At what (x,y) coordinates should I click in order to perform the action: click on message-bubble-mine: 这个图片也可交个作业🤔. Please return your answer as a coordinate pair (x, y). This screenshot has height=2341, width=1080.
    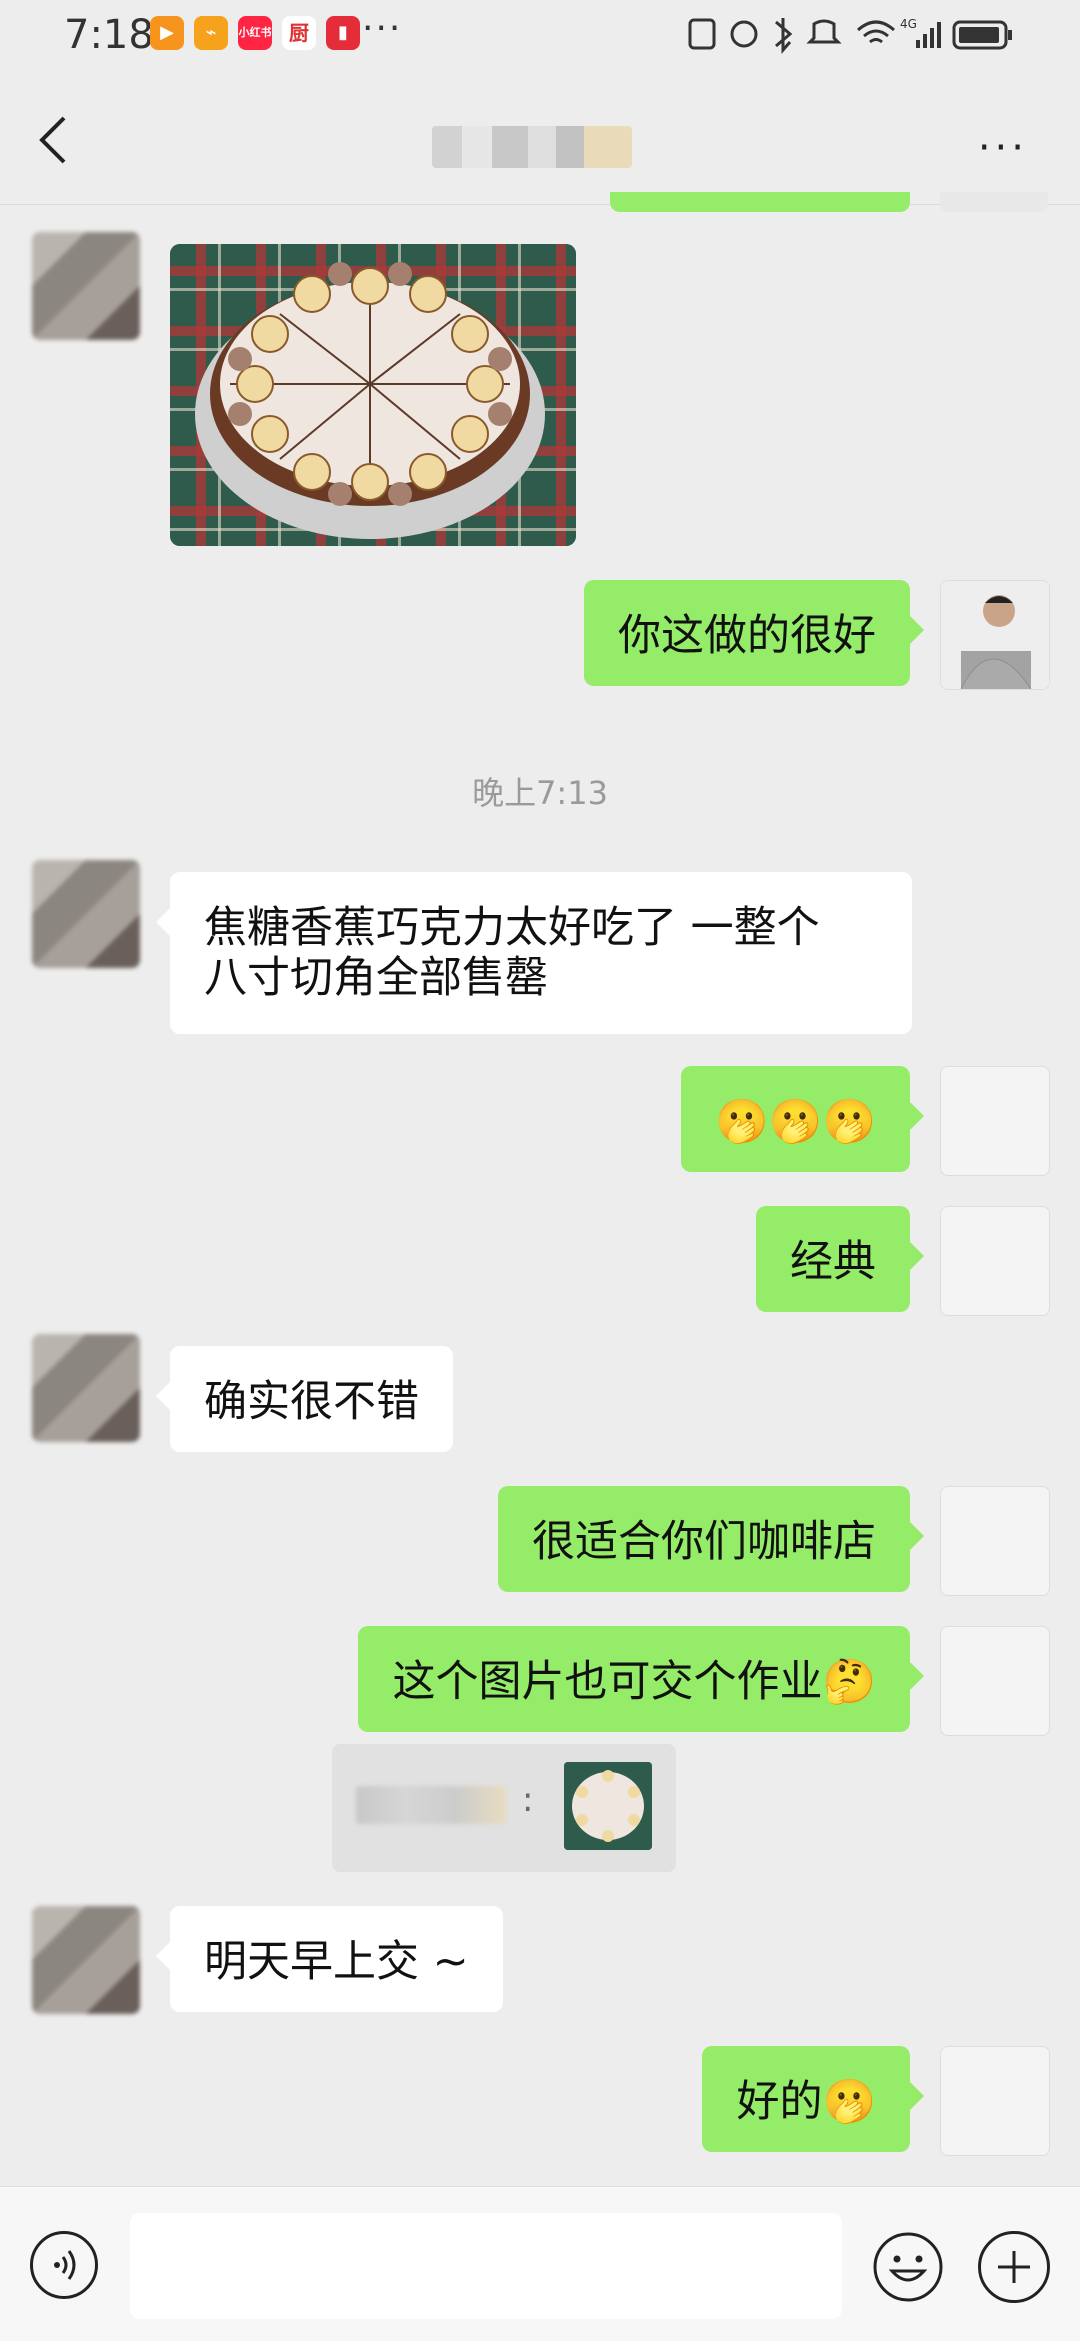
    Looking at the image, I should click on (641, 1679).